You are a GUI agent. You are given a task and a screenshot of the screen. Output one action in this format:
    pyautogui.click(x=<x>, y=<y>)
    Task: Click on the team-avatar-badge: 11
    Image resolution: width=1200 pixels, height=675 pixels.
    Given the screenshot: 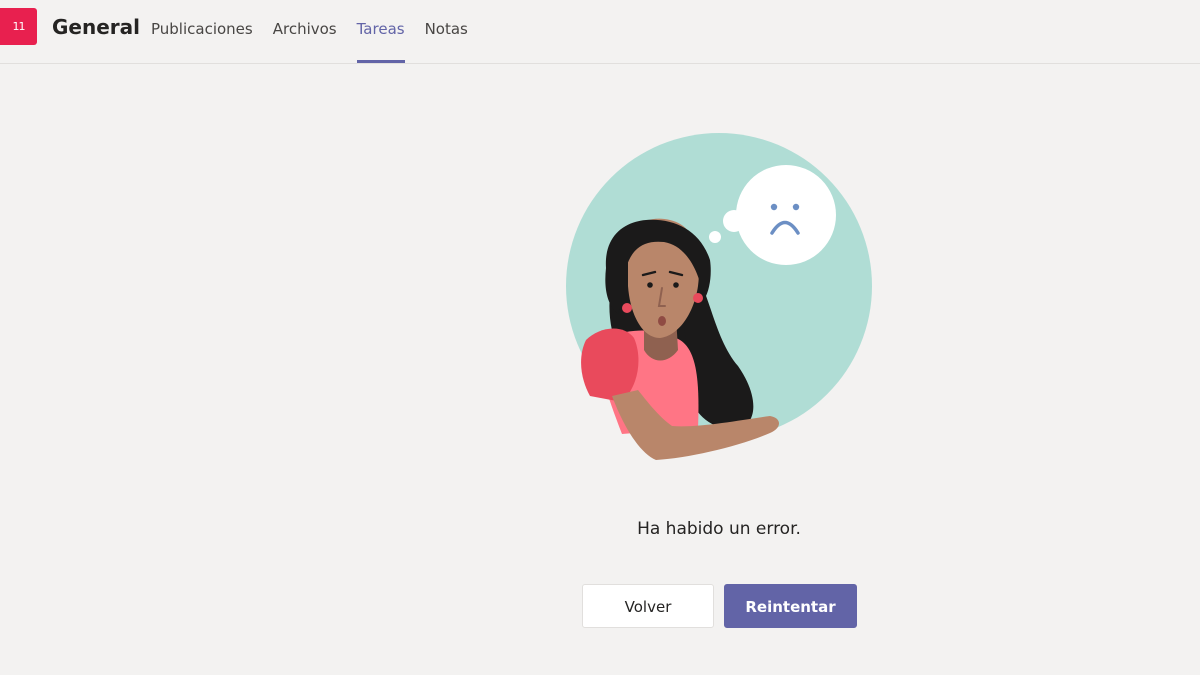 What is the action you would take?
    pyautogui.click(x=18, y=26)
    